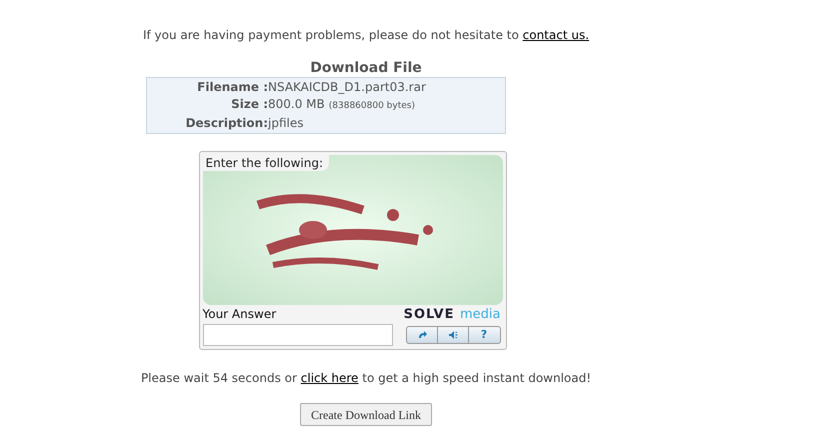  I want to click on contact-link: contact us., so click(556, 35).